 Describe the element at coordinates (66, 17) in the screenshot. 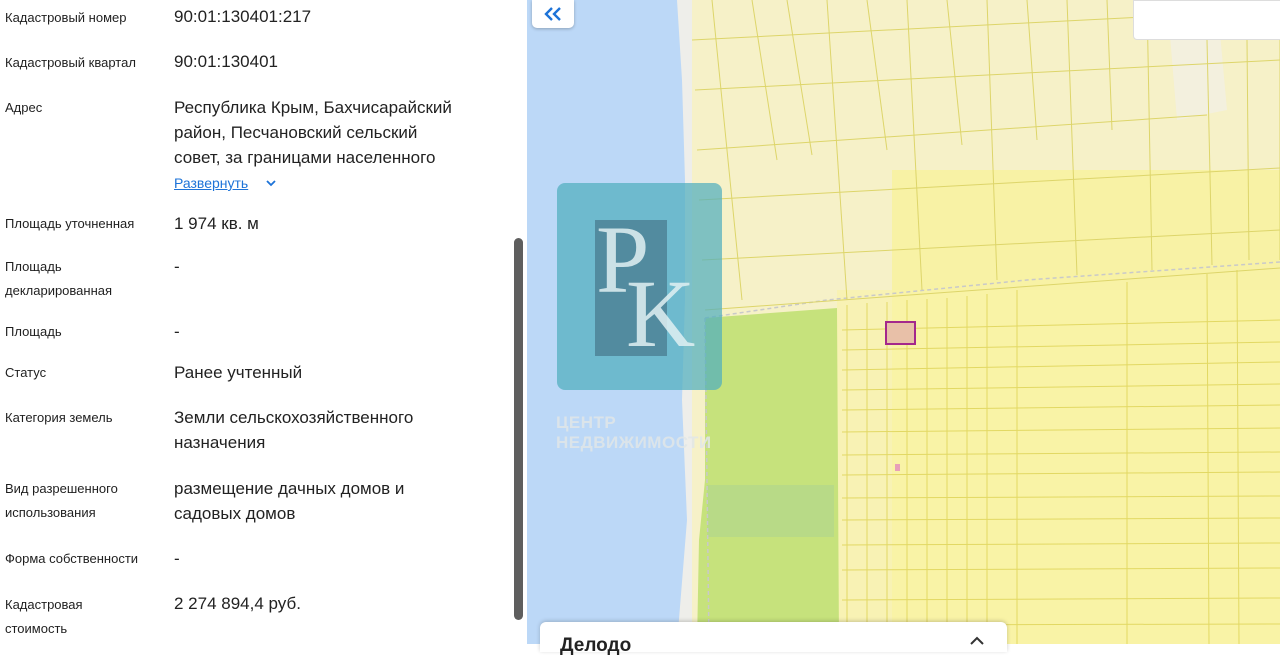

I see `cadastral-number-label: Кадастровый номер` at that location.